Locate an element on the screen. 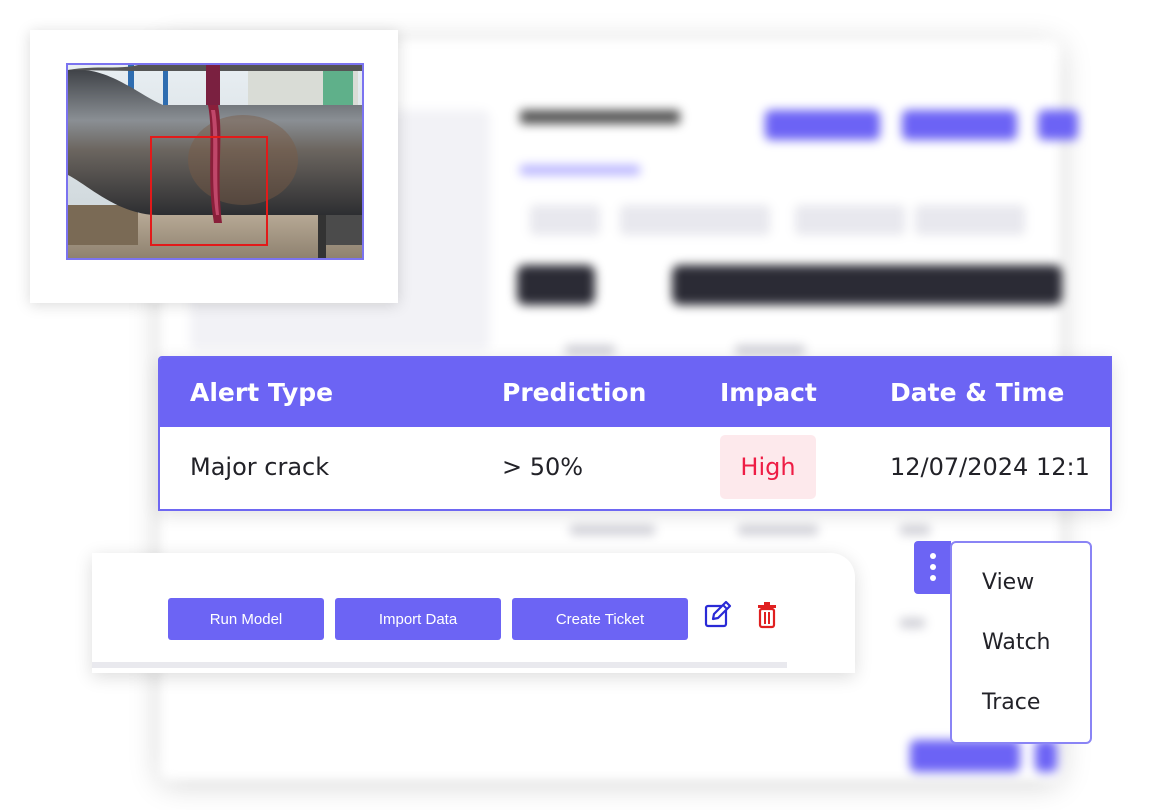 This screenshot has height=810, width=1162. impact-label: High is located at coordinates (768, 467).